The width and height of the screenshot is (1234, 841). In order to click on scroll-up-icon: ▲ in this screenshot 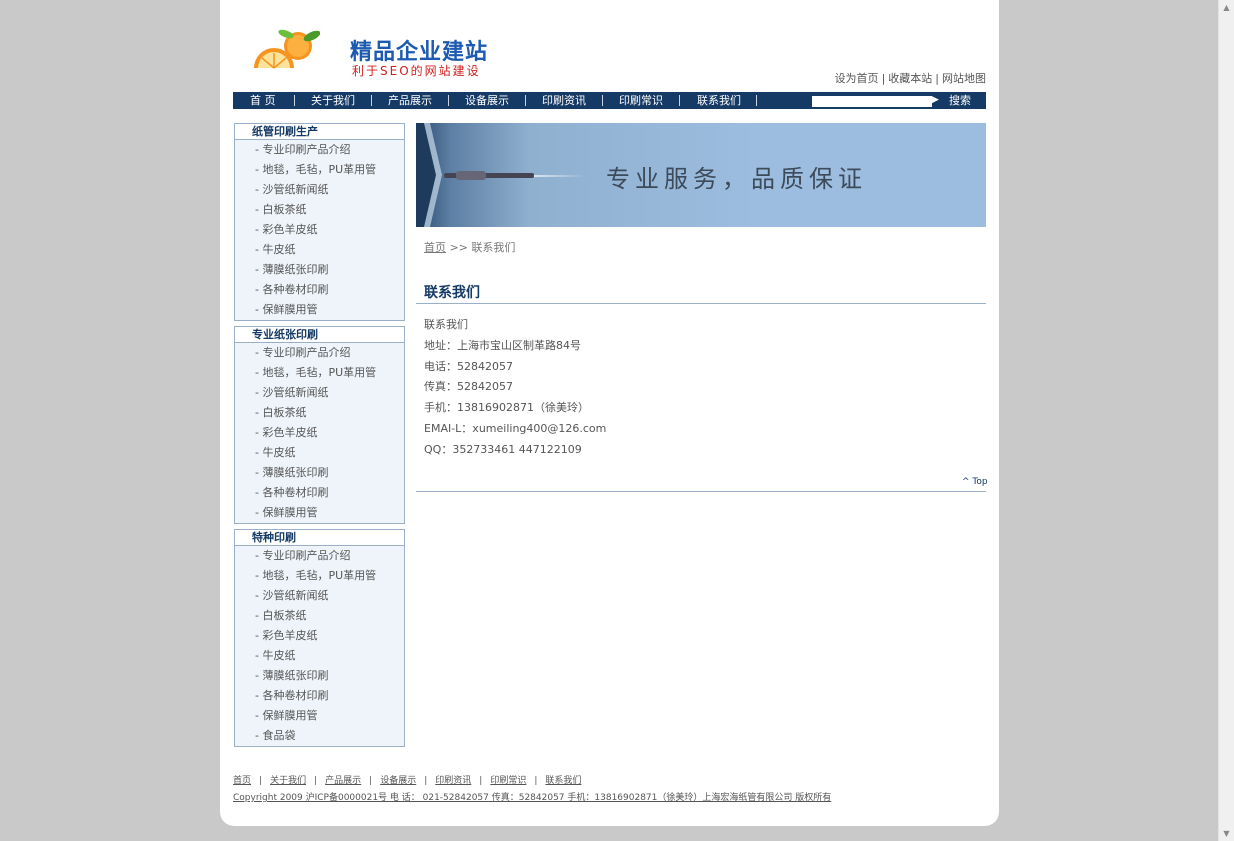, I will do `click(1226, 7)`.